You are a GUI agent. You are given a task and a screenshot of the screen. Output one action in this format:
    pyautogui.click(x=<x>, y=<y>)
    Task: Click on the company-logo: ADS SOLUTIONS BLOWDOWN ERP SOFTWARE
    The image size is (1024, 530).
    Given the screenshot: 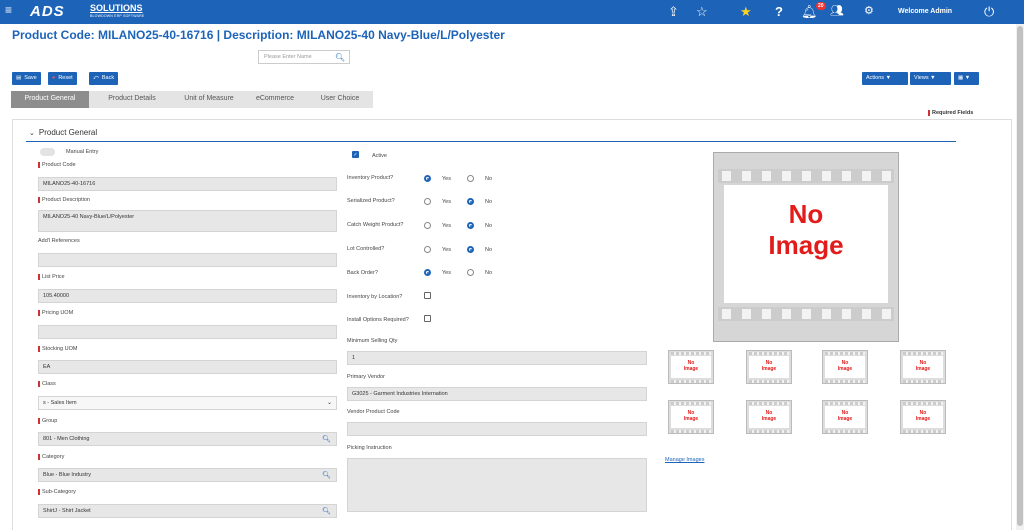 What is the action you would take?
    pyautogui.click(x=95, y=11)
    